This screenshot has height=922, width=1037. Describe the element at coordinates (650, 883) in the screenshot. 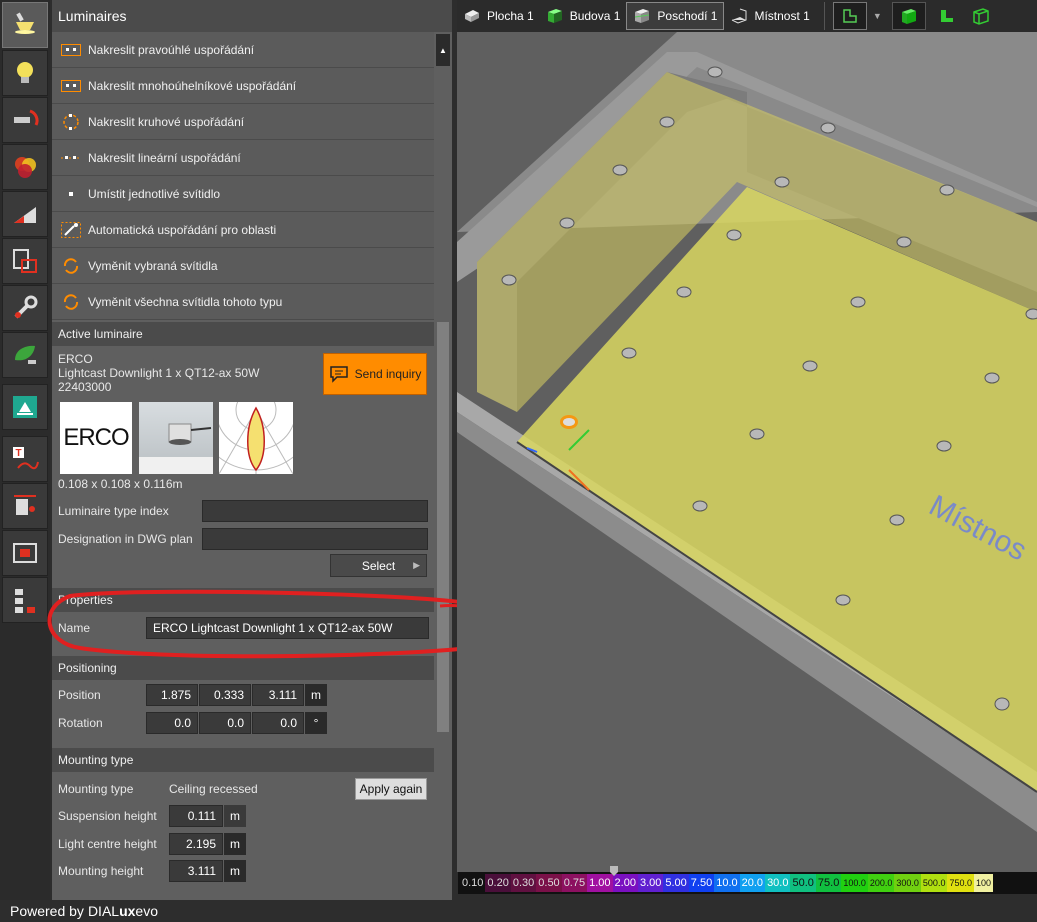

I see `scale-value: 3.00` at that location.